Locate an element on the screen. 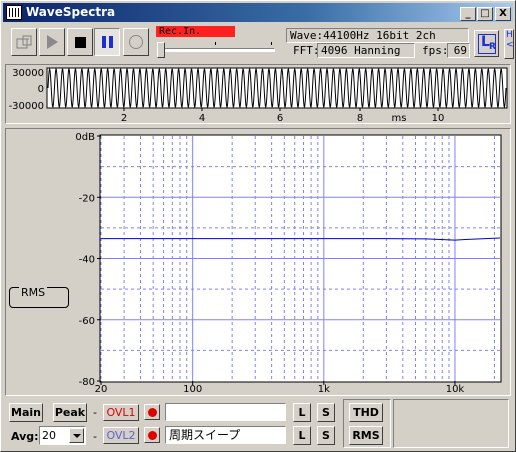 The image size is (516, 452). avg-dropdown-button is located at coordinates (76, 435).